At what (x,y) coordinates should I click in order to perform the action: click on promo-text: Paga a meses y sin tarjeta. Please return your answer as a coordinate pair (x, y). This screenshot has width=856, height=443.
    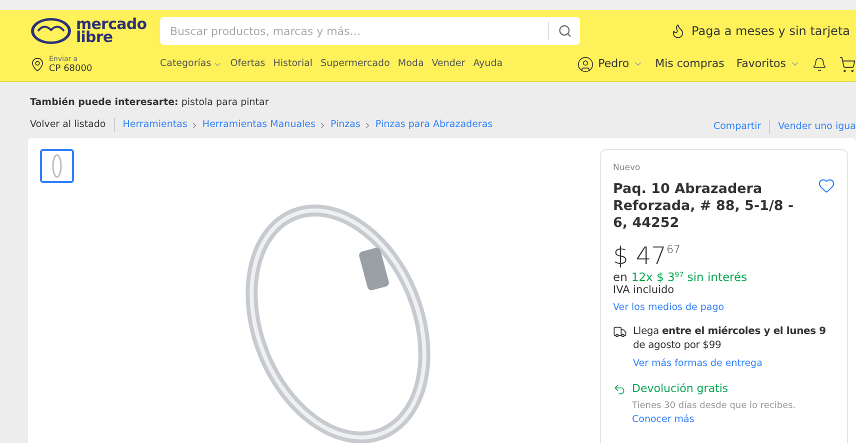
    Looking at the image, I should click on (771, 31).